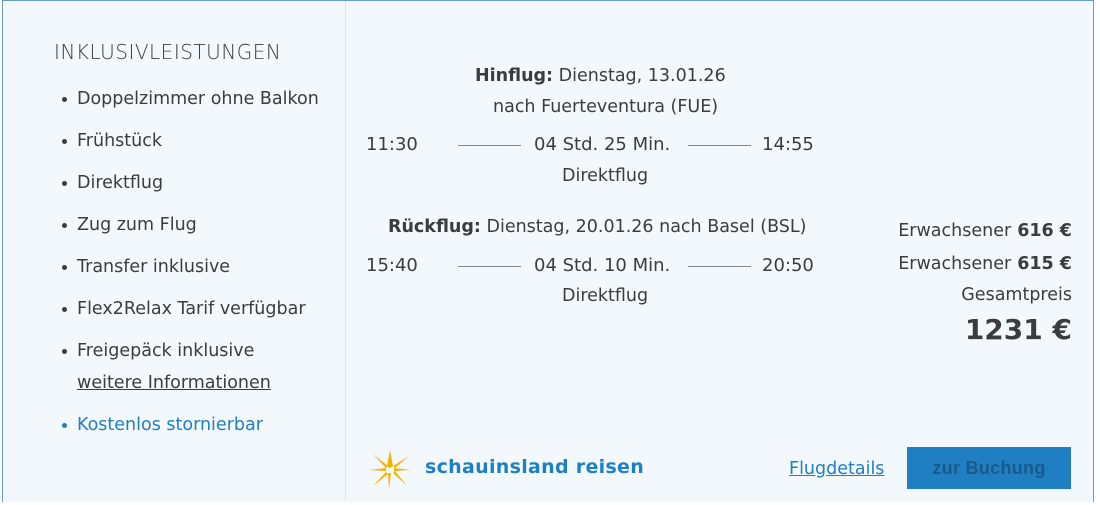 Image resolution: width=1100 pixels, height=505 pixels. I want to click on outbound-date: Dienstag, 13.01.26, so click(642, 76).